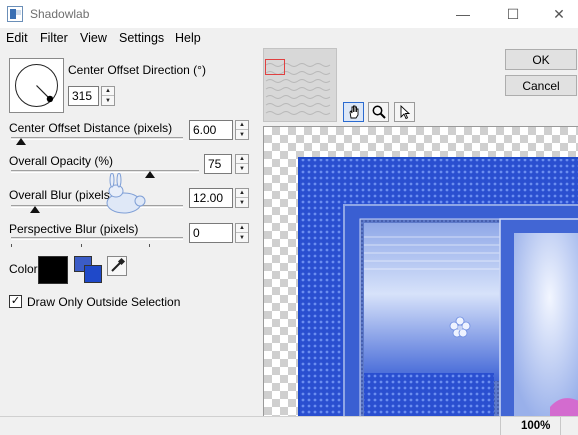 The width and height of the screenshot is (578, 435). Describe the element at coordinates (513, 14) in the screenshot. I see `maximize-button: ☐` at that location.